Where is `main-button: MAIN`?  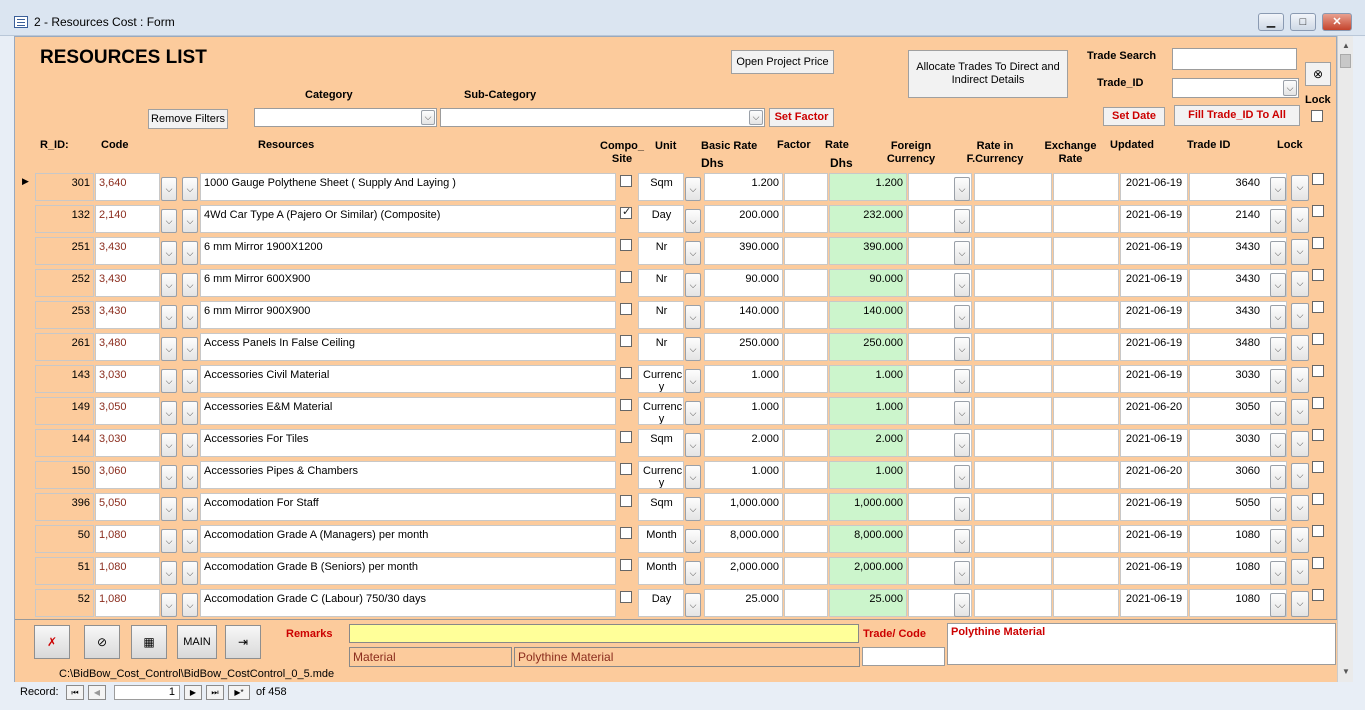
main-button: MAIN is located at coordinates (197, 642).